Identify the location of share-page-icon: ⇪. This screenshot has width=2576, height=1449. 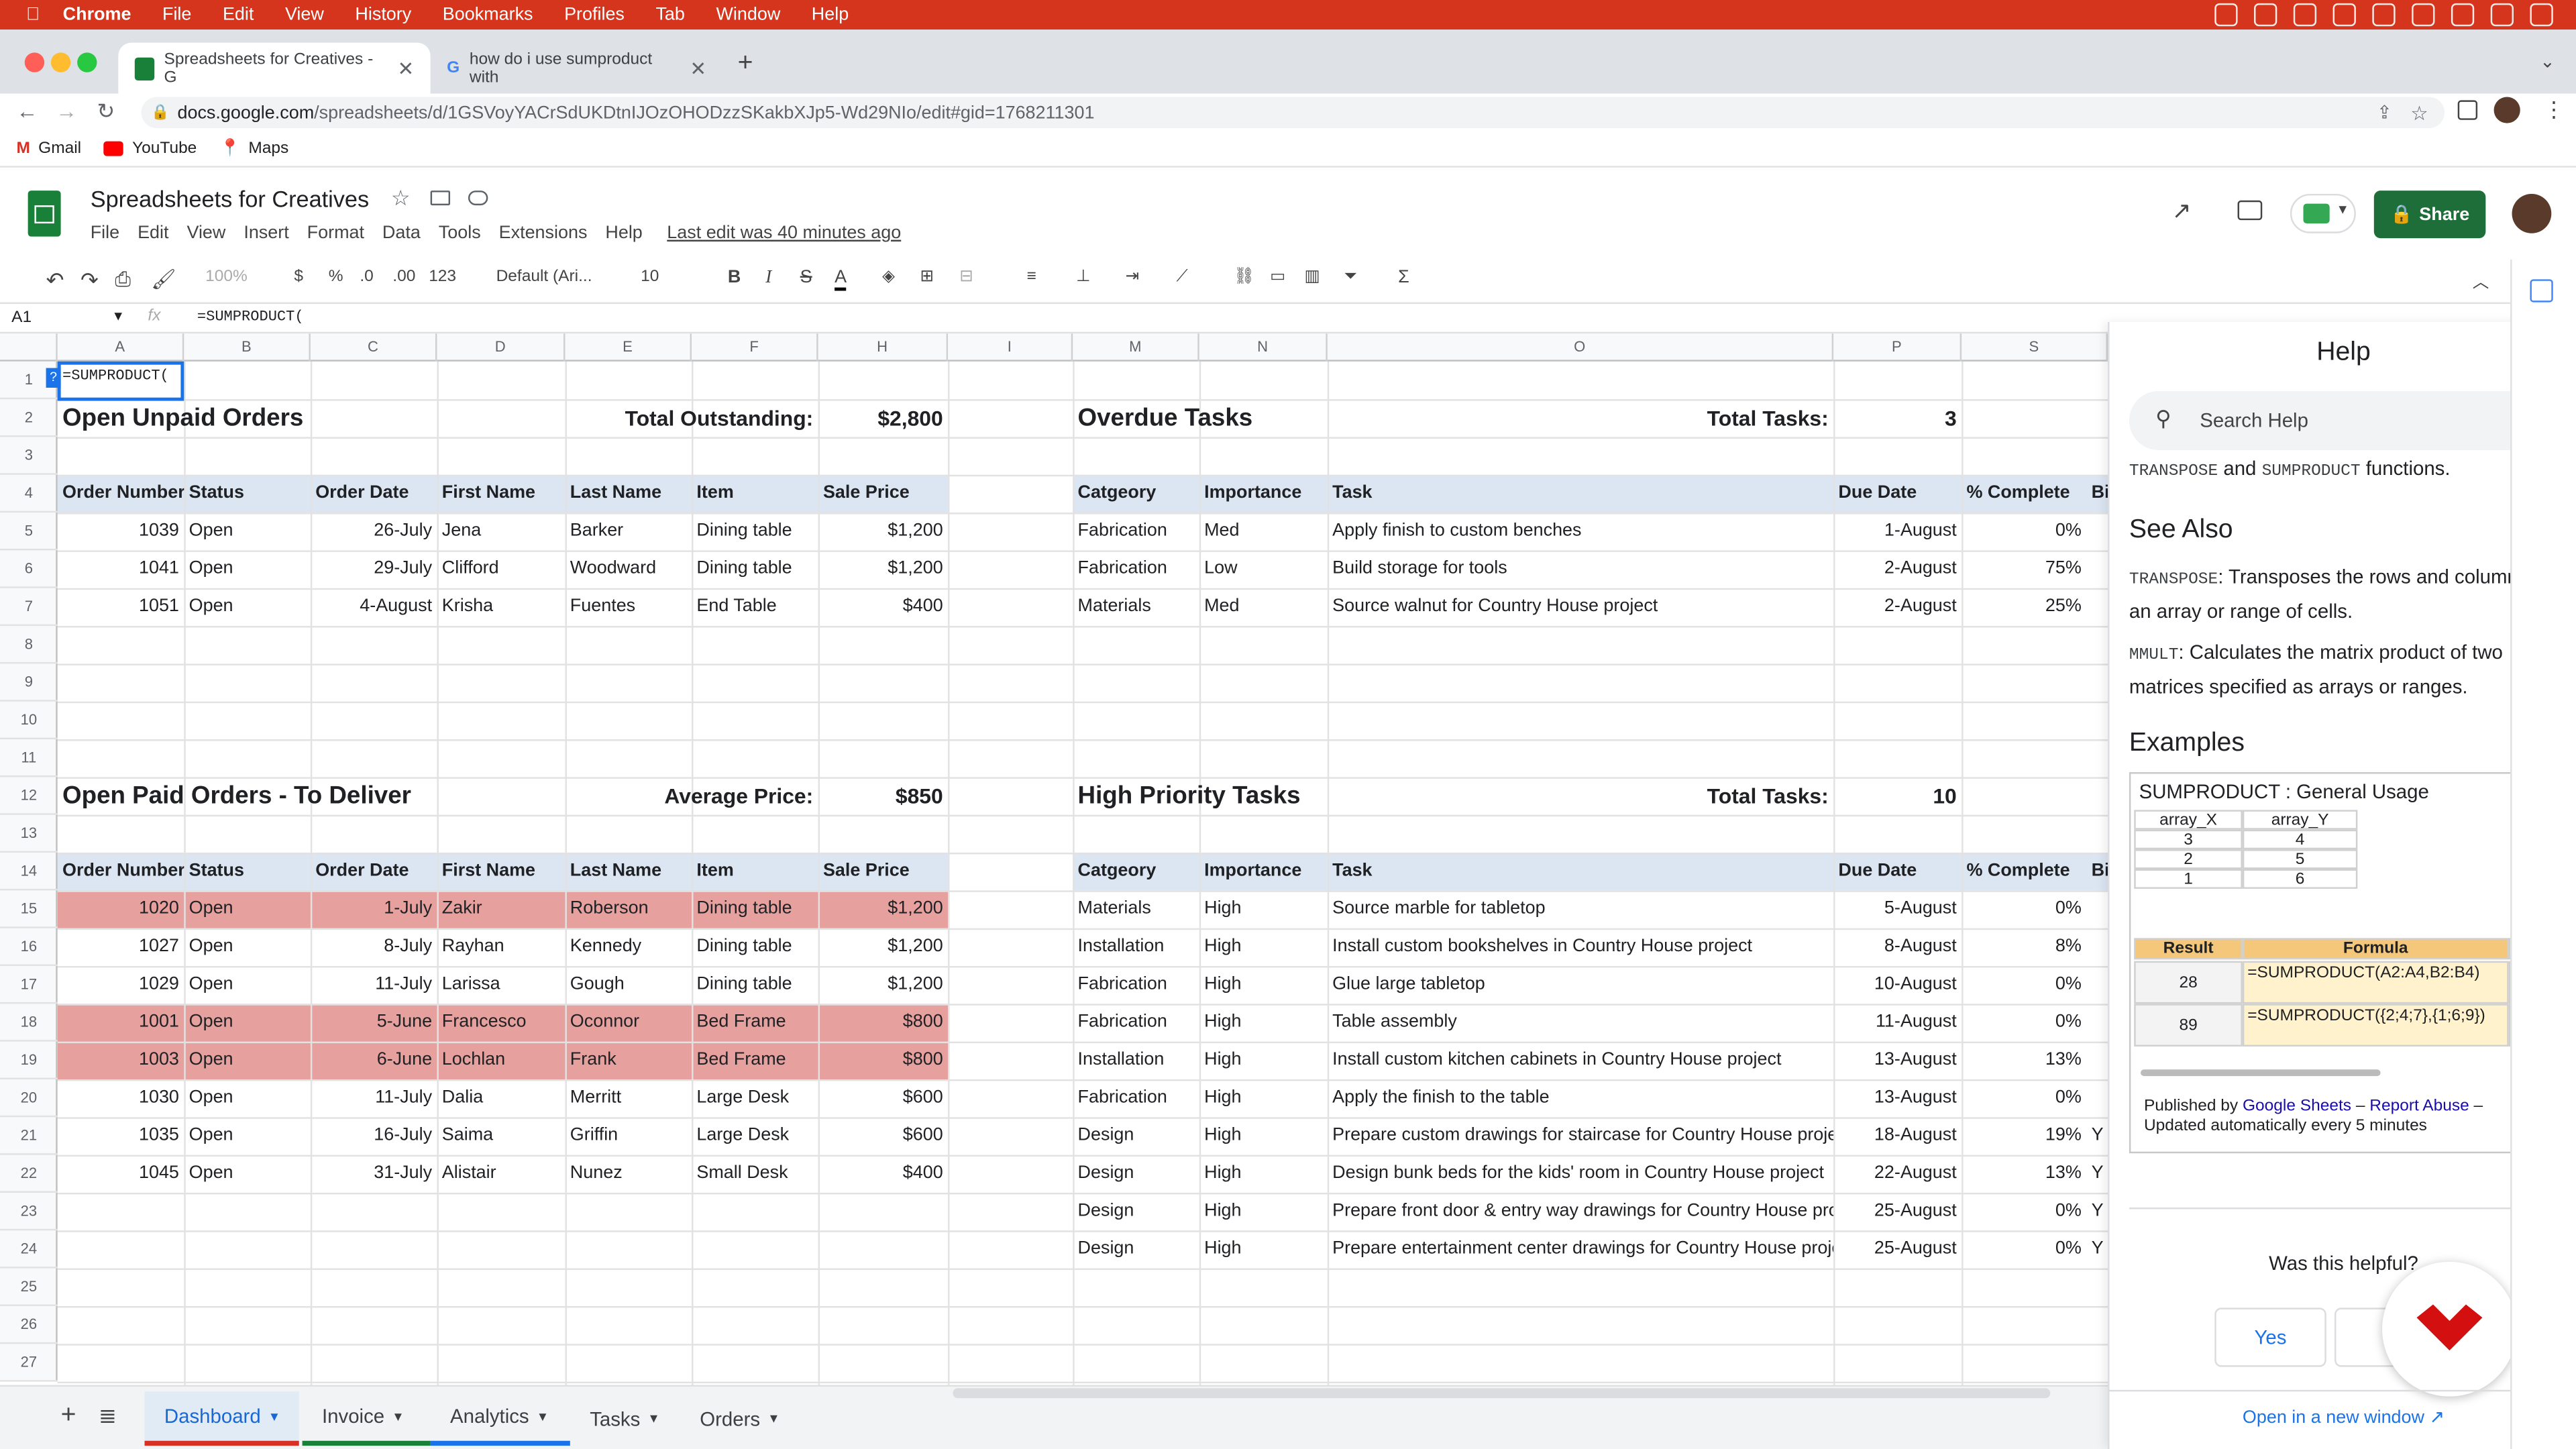
(2384, 112).